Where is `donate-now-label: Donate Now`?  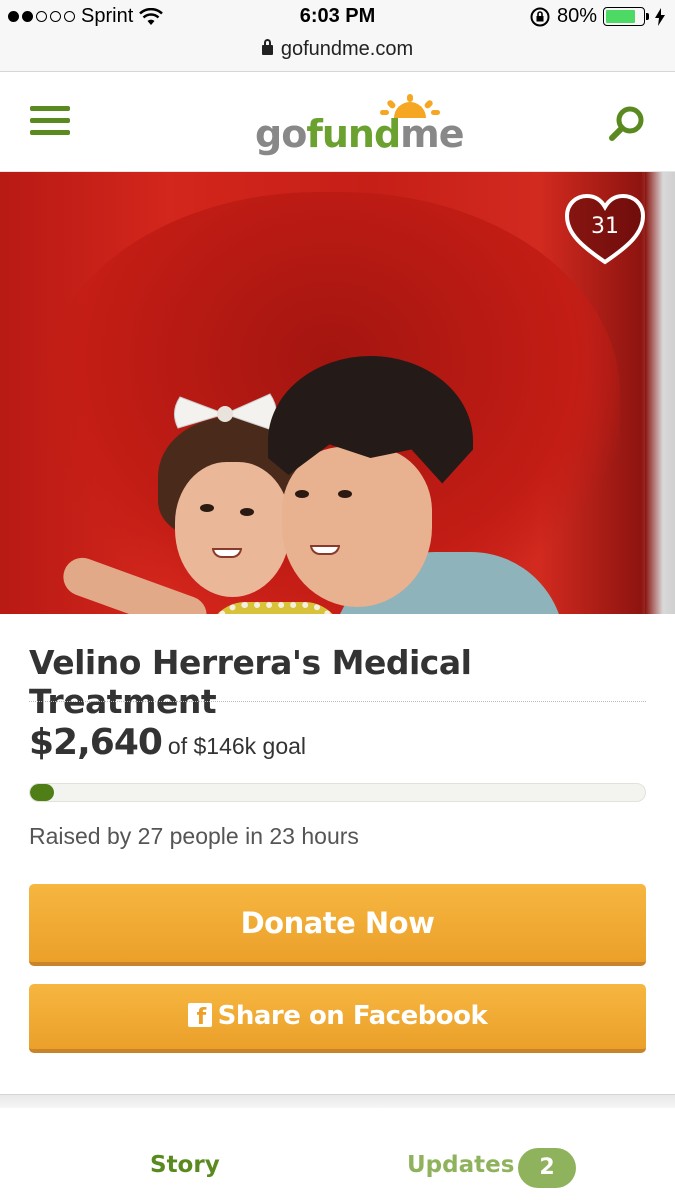
donate-now-label: Donate Now is located at coordinates (337, 923).